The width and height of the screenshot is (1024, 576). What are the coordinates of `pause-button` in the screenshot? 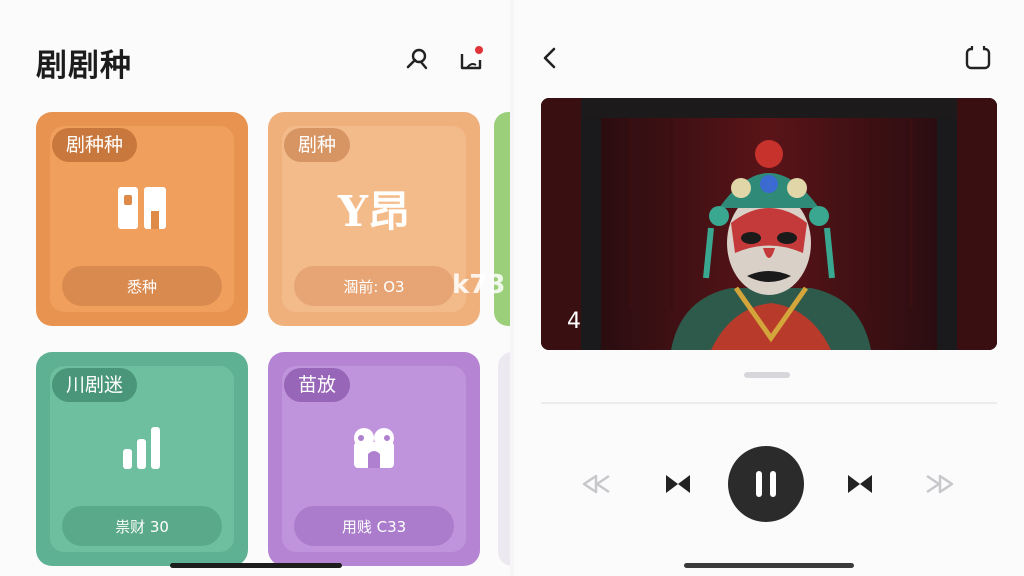 It's located at (766, 484).